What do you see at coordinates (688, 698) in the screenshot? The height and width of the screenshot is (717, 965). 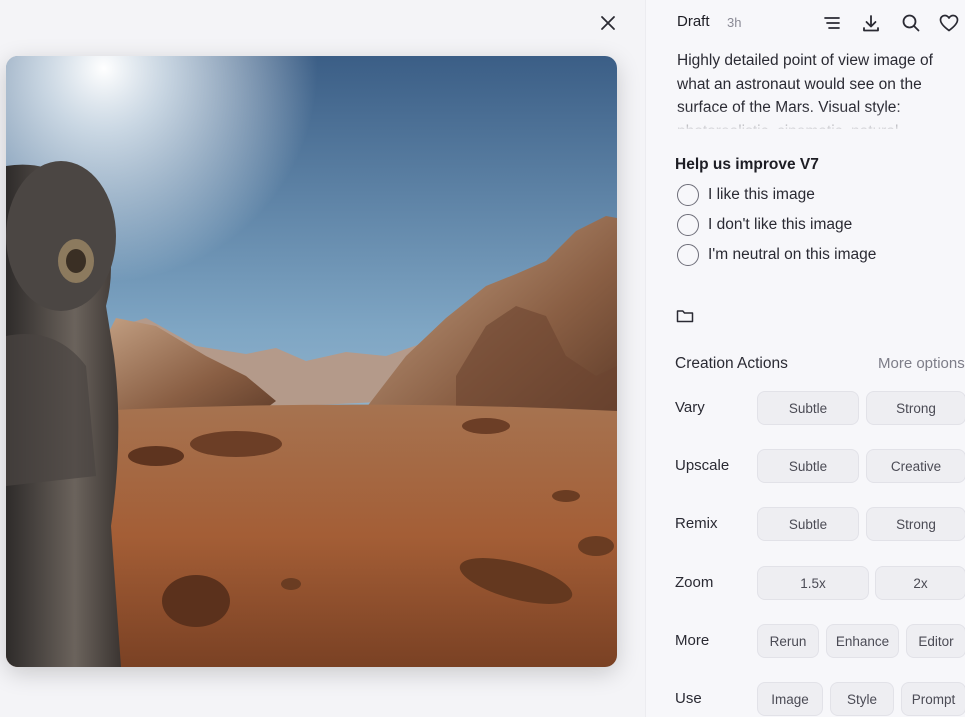 I see `action-row-label: Use` at bounding box center [688, 698].